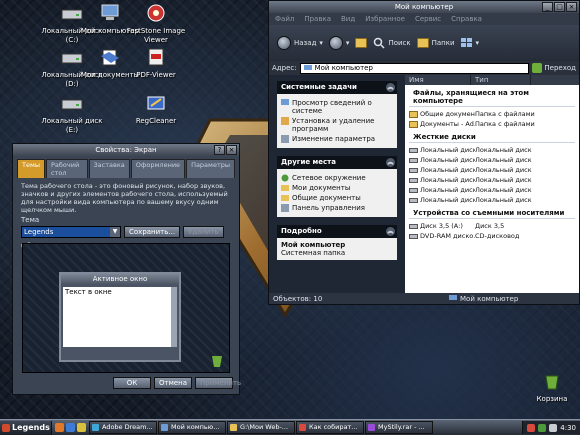 The width and height of the screenshot is (580, 435). What do you see at coordinates (337, 107) in the screenshot?
I see `task-view-system-info: Просмотр сведений о системе` at bounding box center [337, 107].